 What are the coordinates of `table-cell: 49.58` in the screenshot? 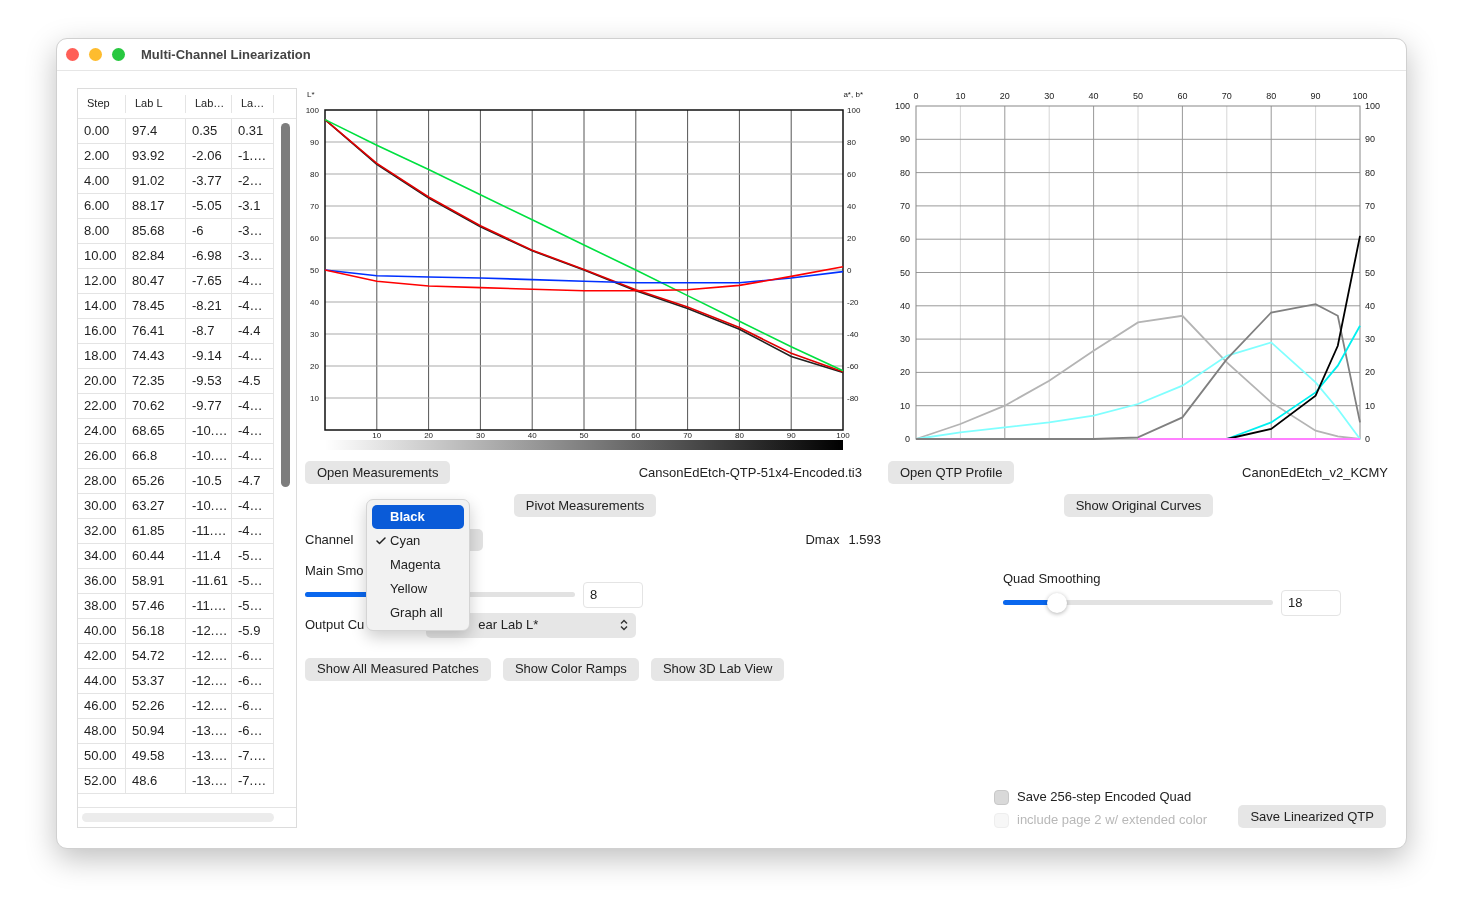 It's located at (156, 756).